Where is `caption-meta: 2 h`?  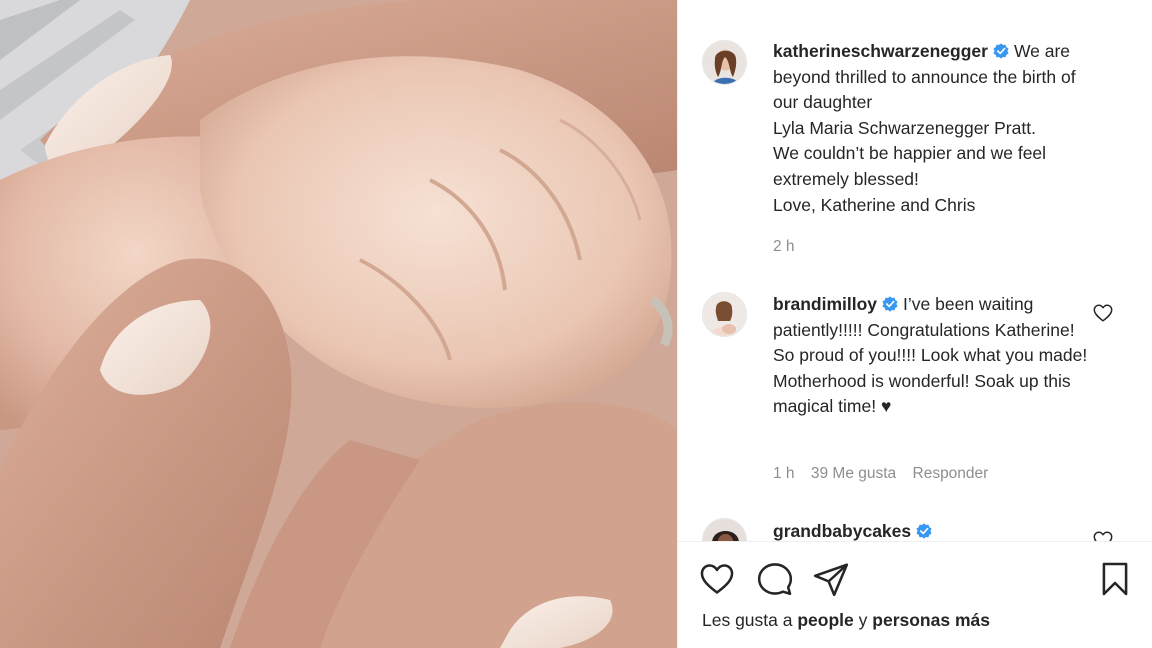
caption-meta: 2 h is located at coordinates (790, 247).